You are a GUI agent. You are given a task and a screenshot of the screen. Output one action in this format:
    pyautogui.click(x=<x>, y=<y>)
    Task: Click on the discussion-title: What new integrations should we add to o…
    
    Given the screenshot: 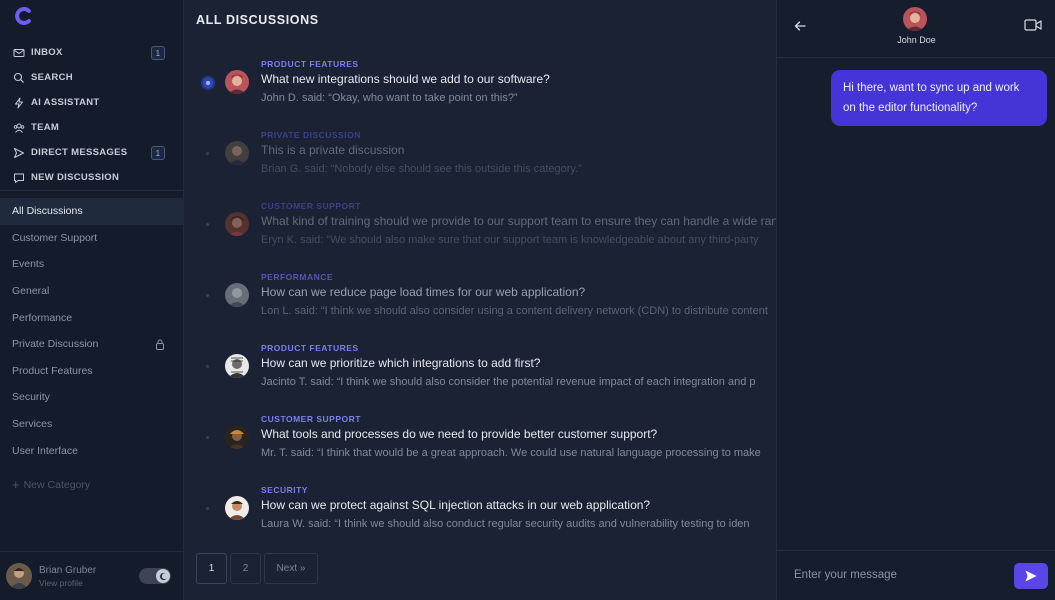 What is the action you would take?
    pyautogui.click(x=405, y=79)
    